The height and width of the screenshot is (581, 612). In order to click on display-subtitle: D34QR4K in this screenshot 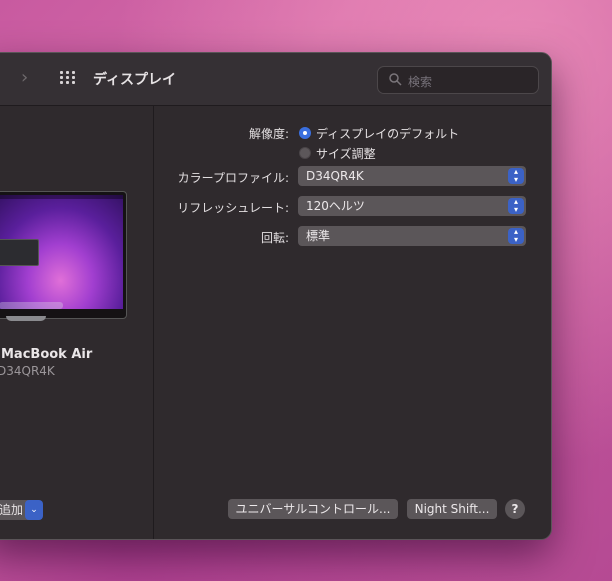, I will do `click(27, 371)`.